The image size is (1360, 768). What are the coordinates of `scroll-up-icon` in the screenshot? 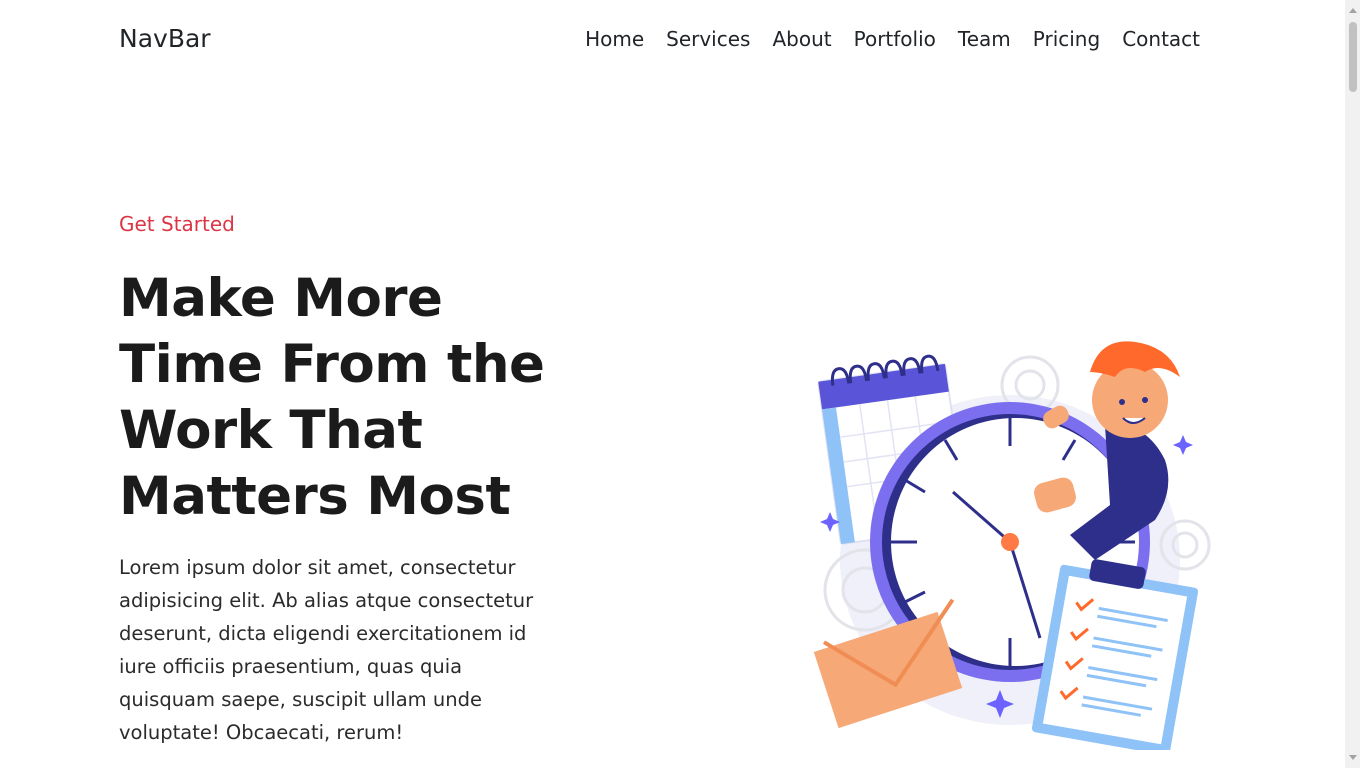 It's located at (1353, 10).